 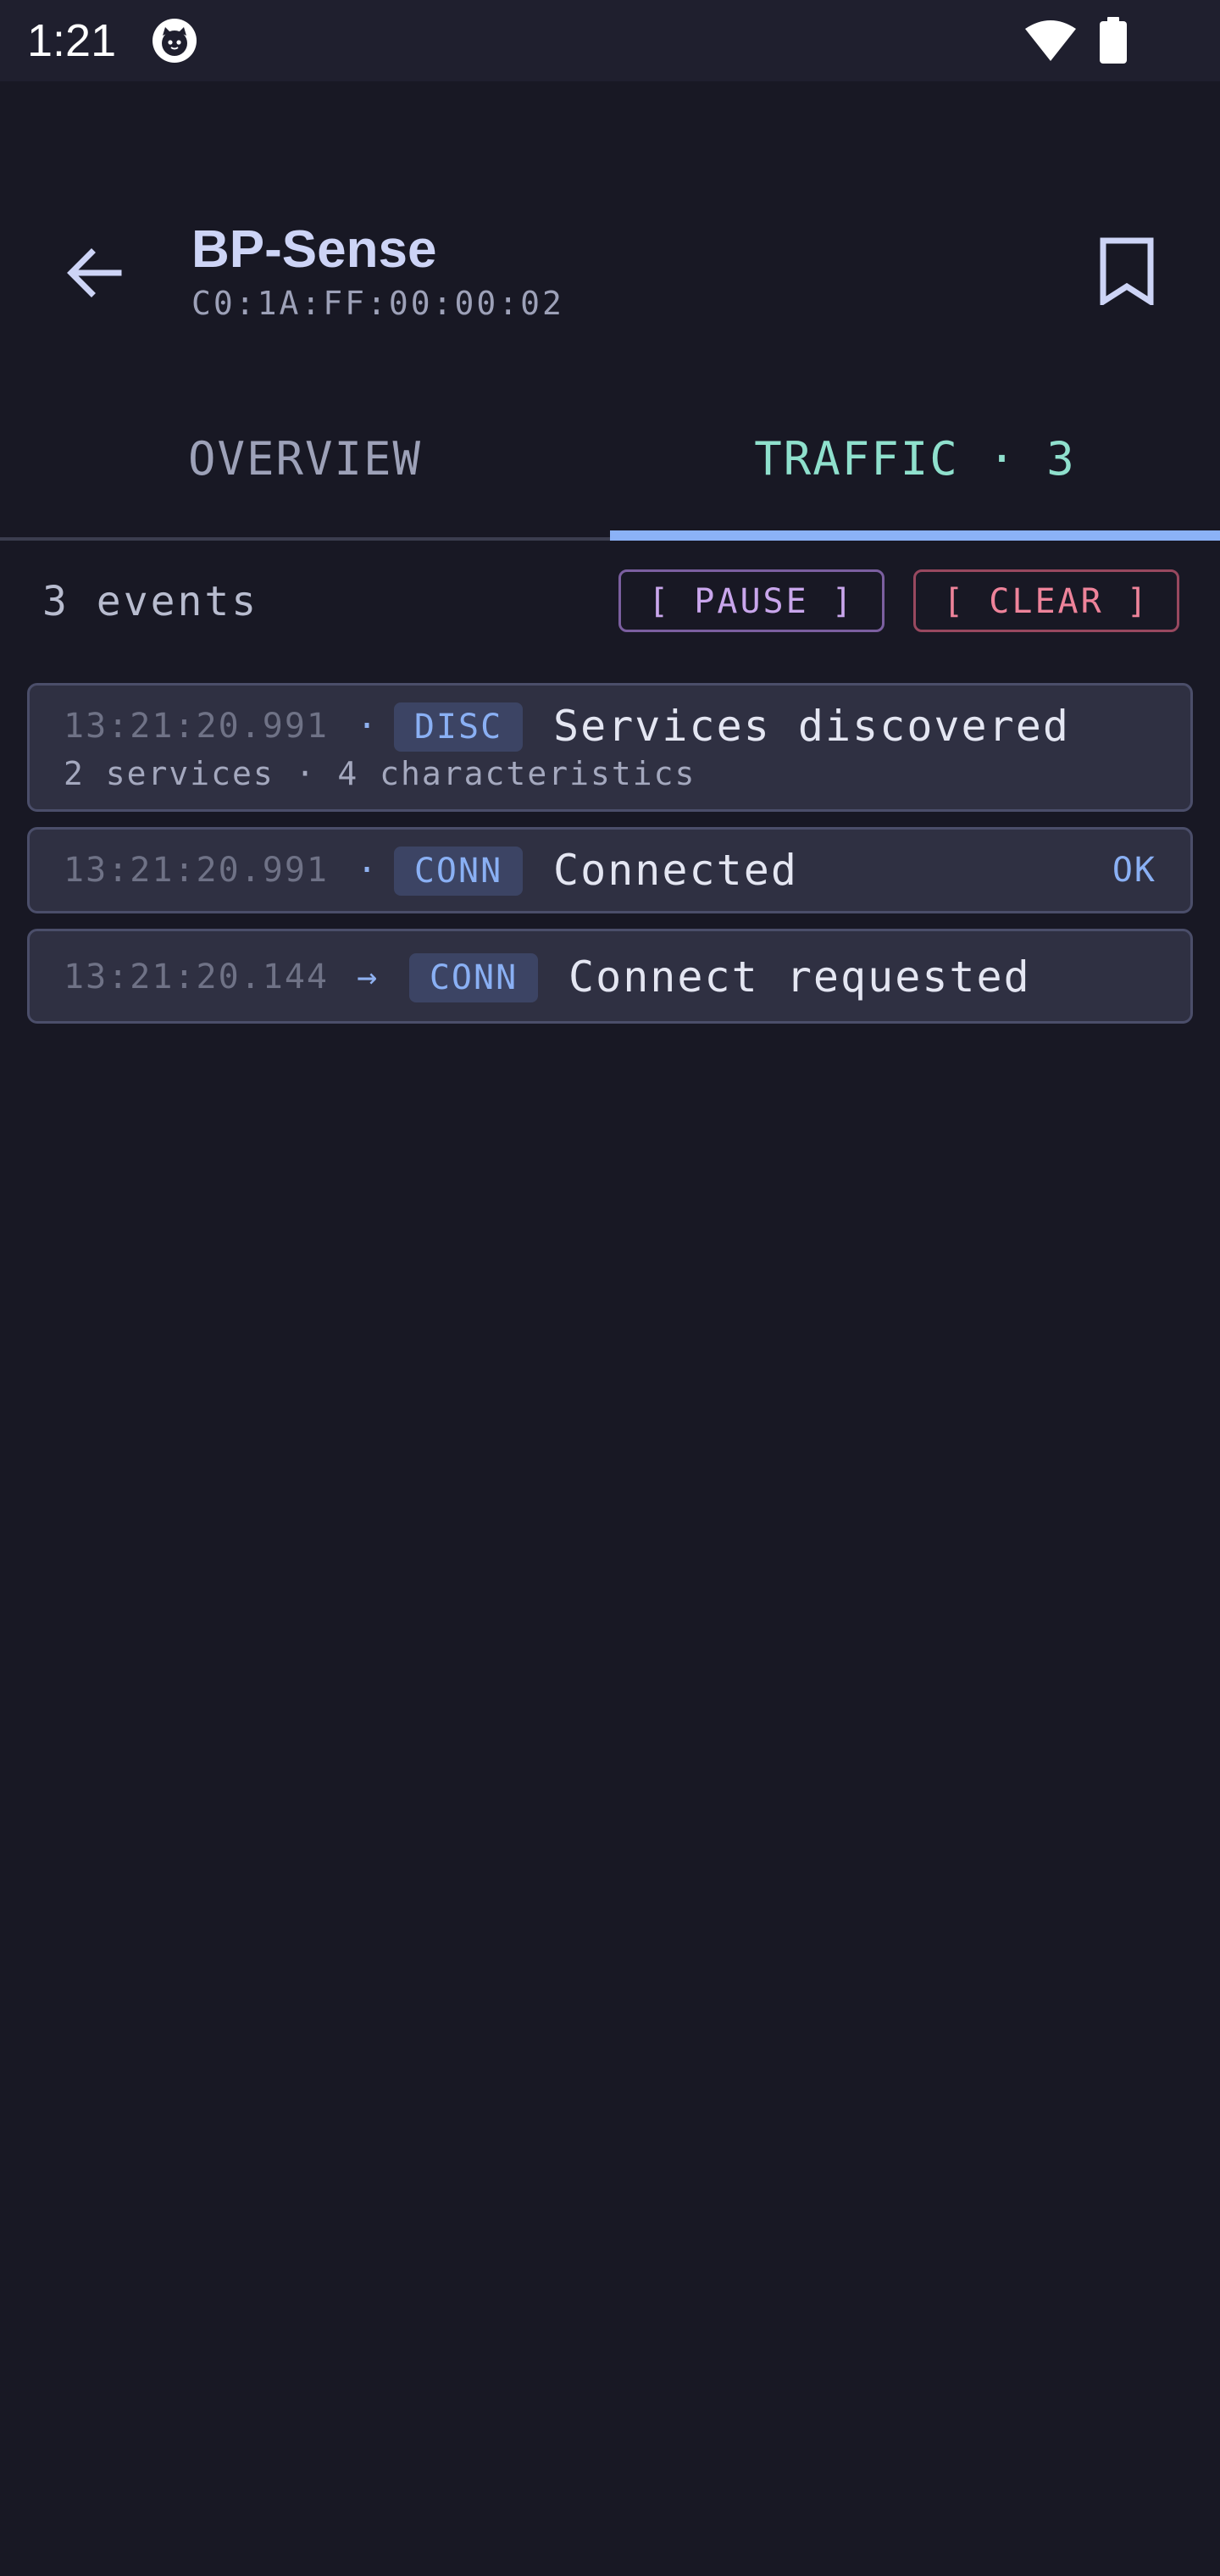 What do you see at coordinates (314, 249) in the screenshot?
I see `device-name: BP-Sense` at bounding box center [314, 249].